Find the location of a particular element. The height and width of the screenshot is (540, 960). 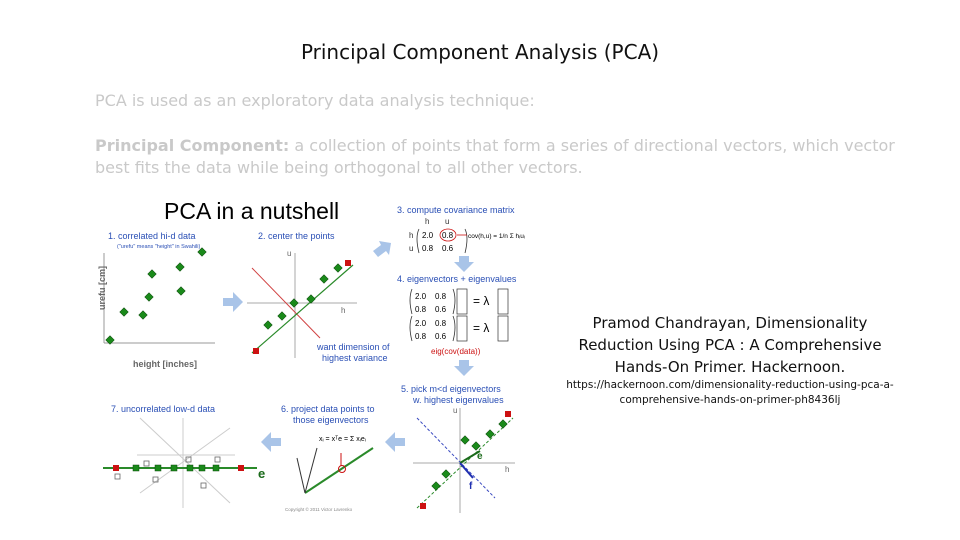

step7-e: e is located at coordinates (261, 473).